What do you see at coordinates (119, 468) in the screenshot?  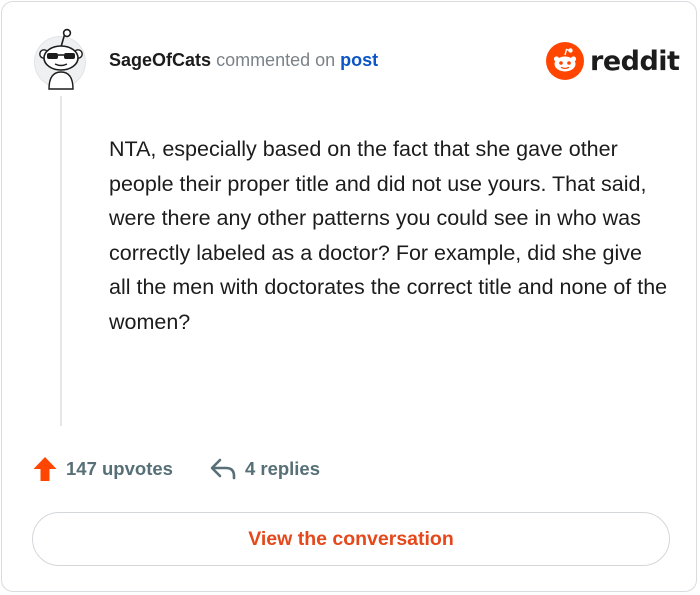 I see `upvote-count: 147 upvotes` at bounding box center [119, 468].